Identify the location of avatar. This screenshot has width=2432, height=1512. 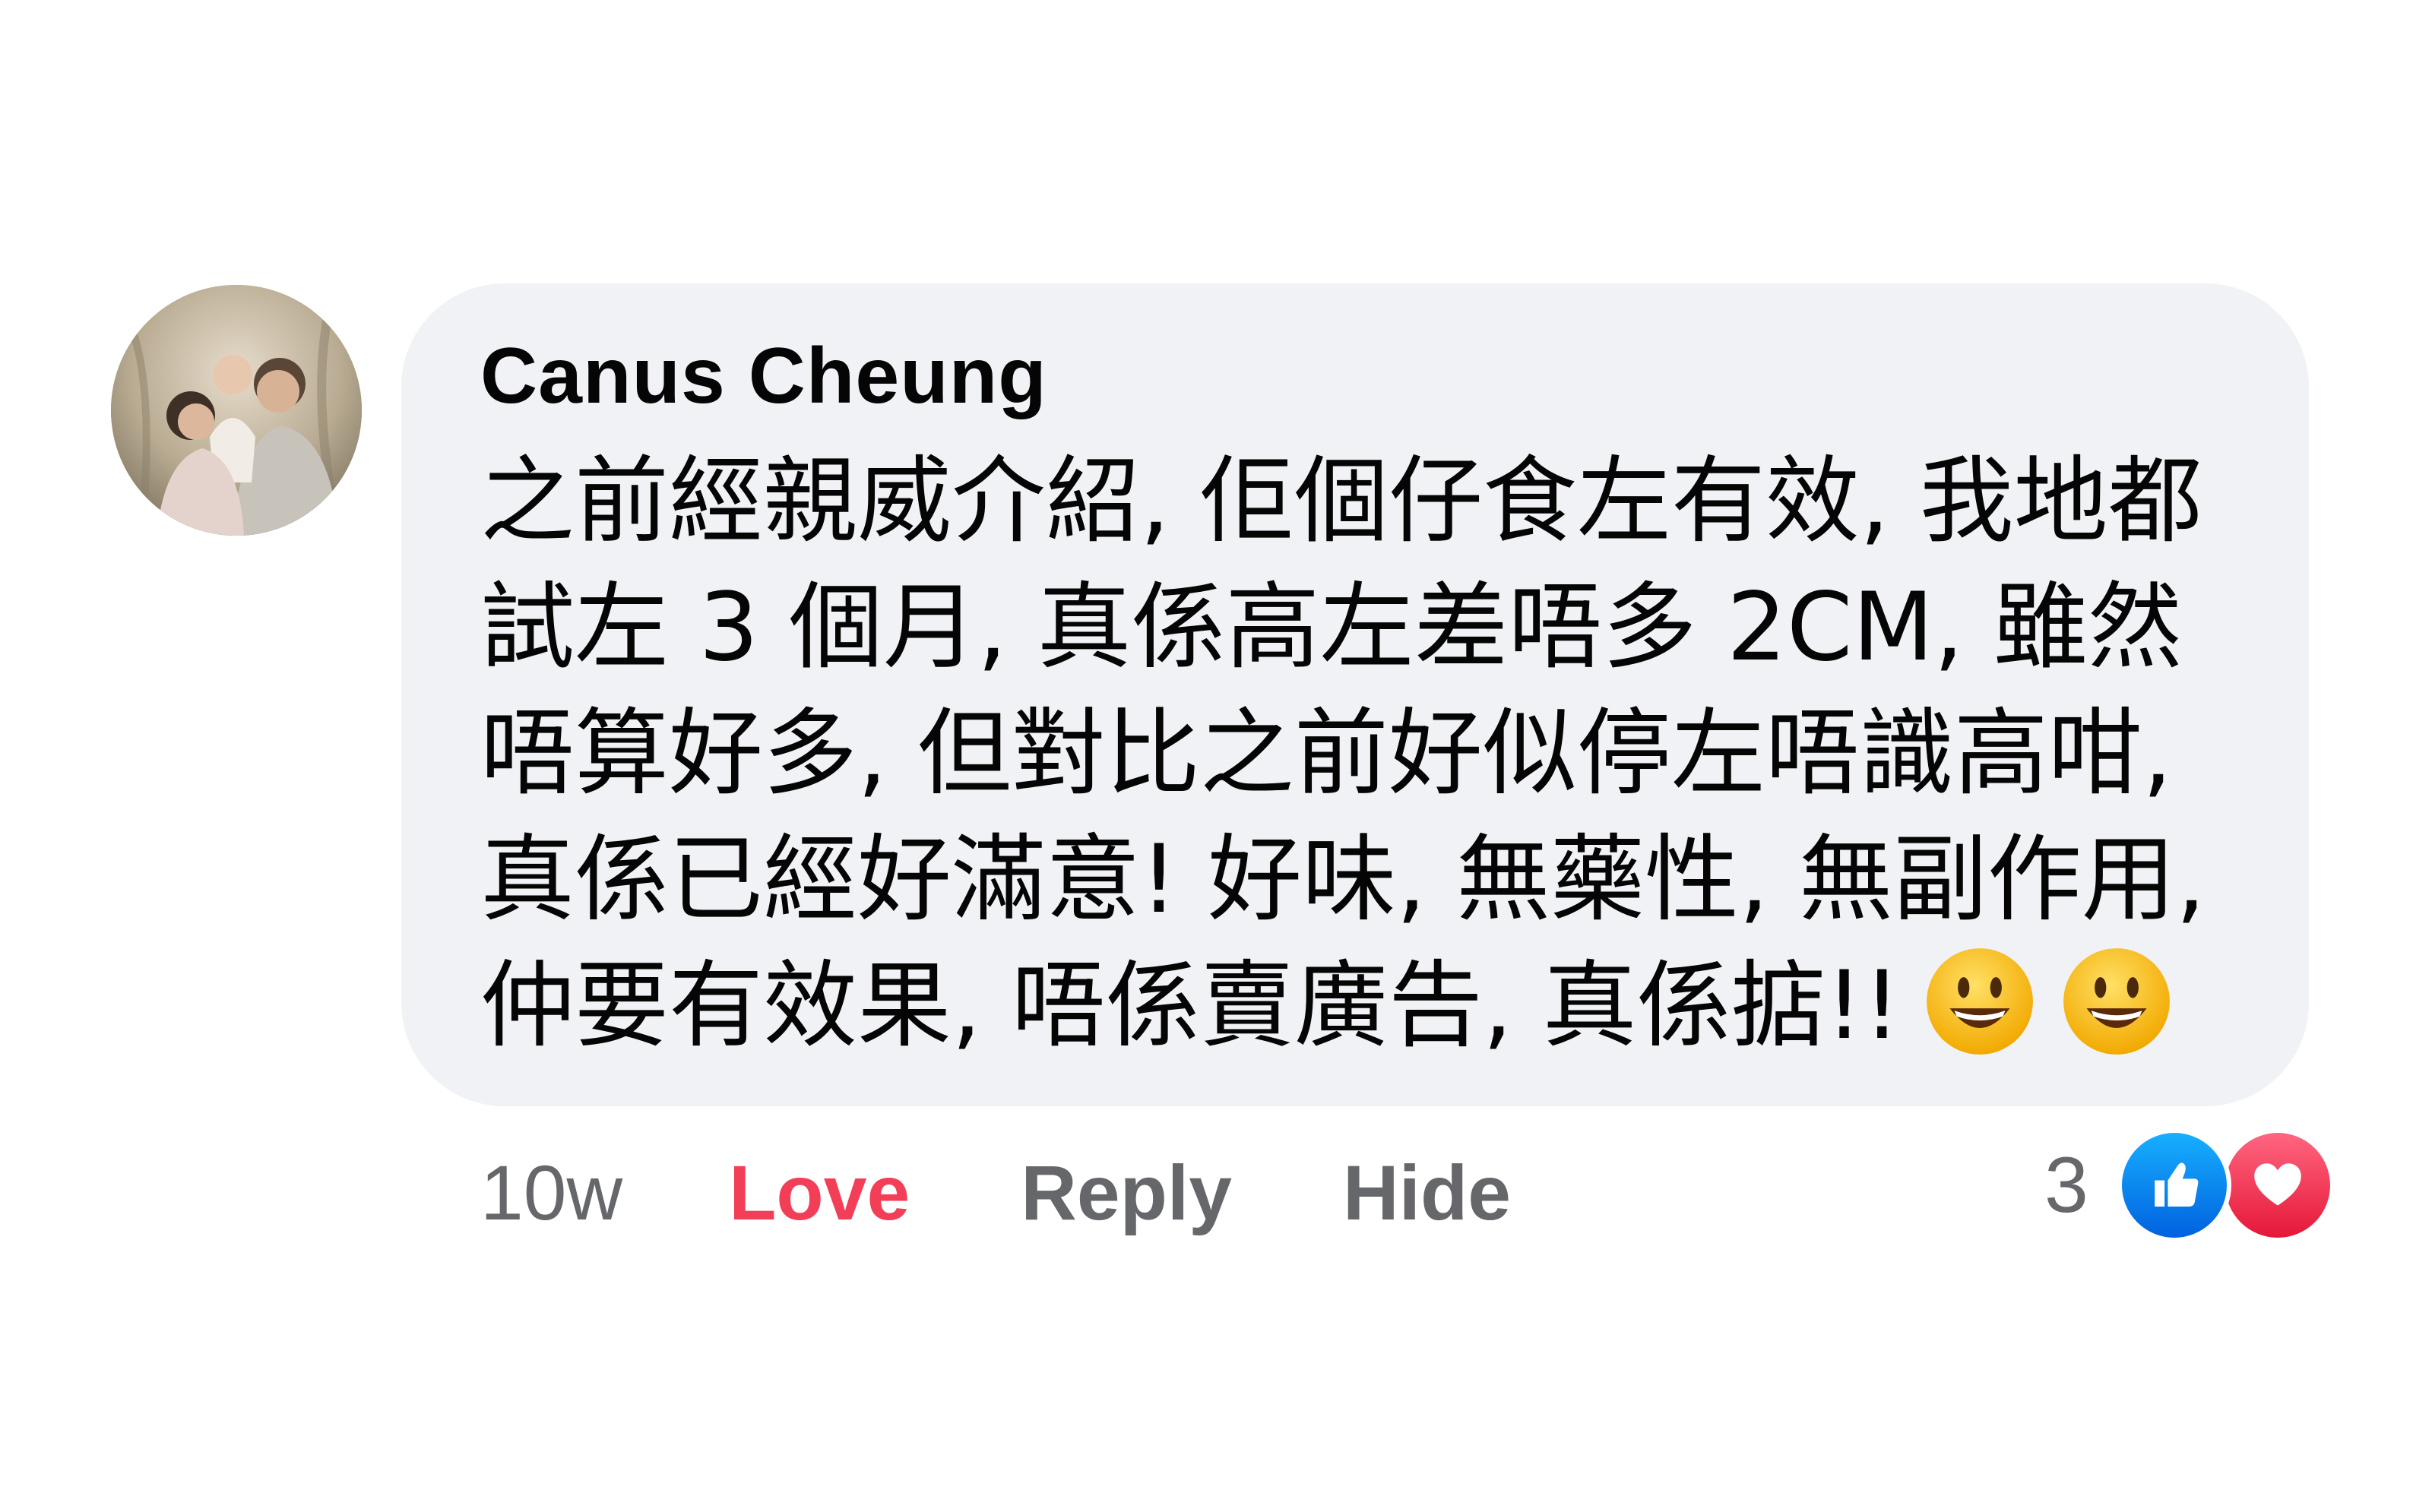
(237, 410).